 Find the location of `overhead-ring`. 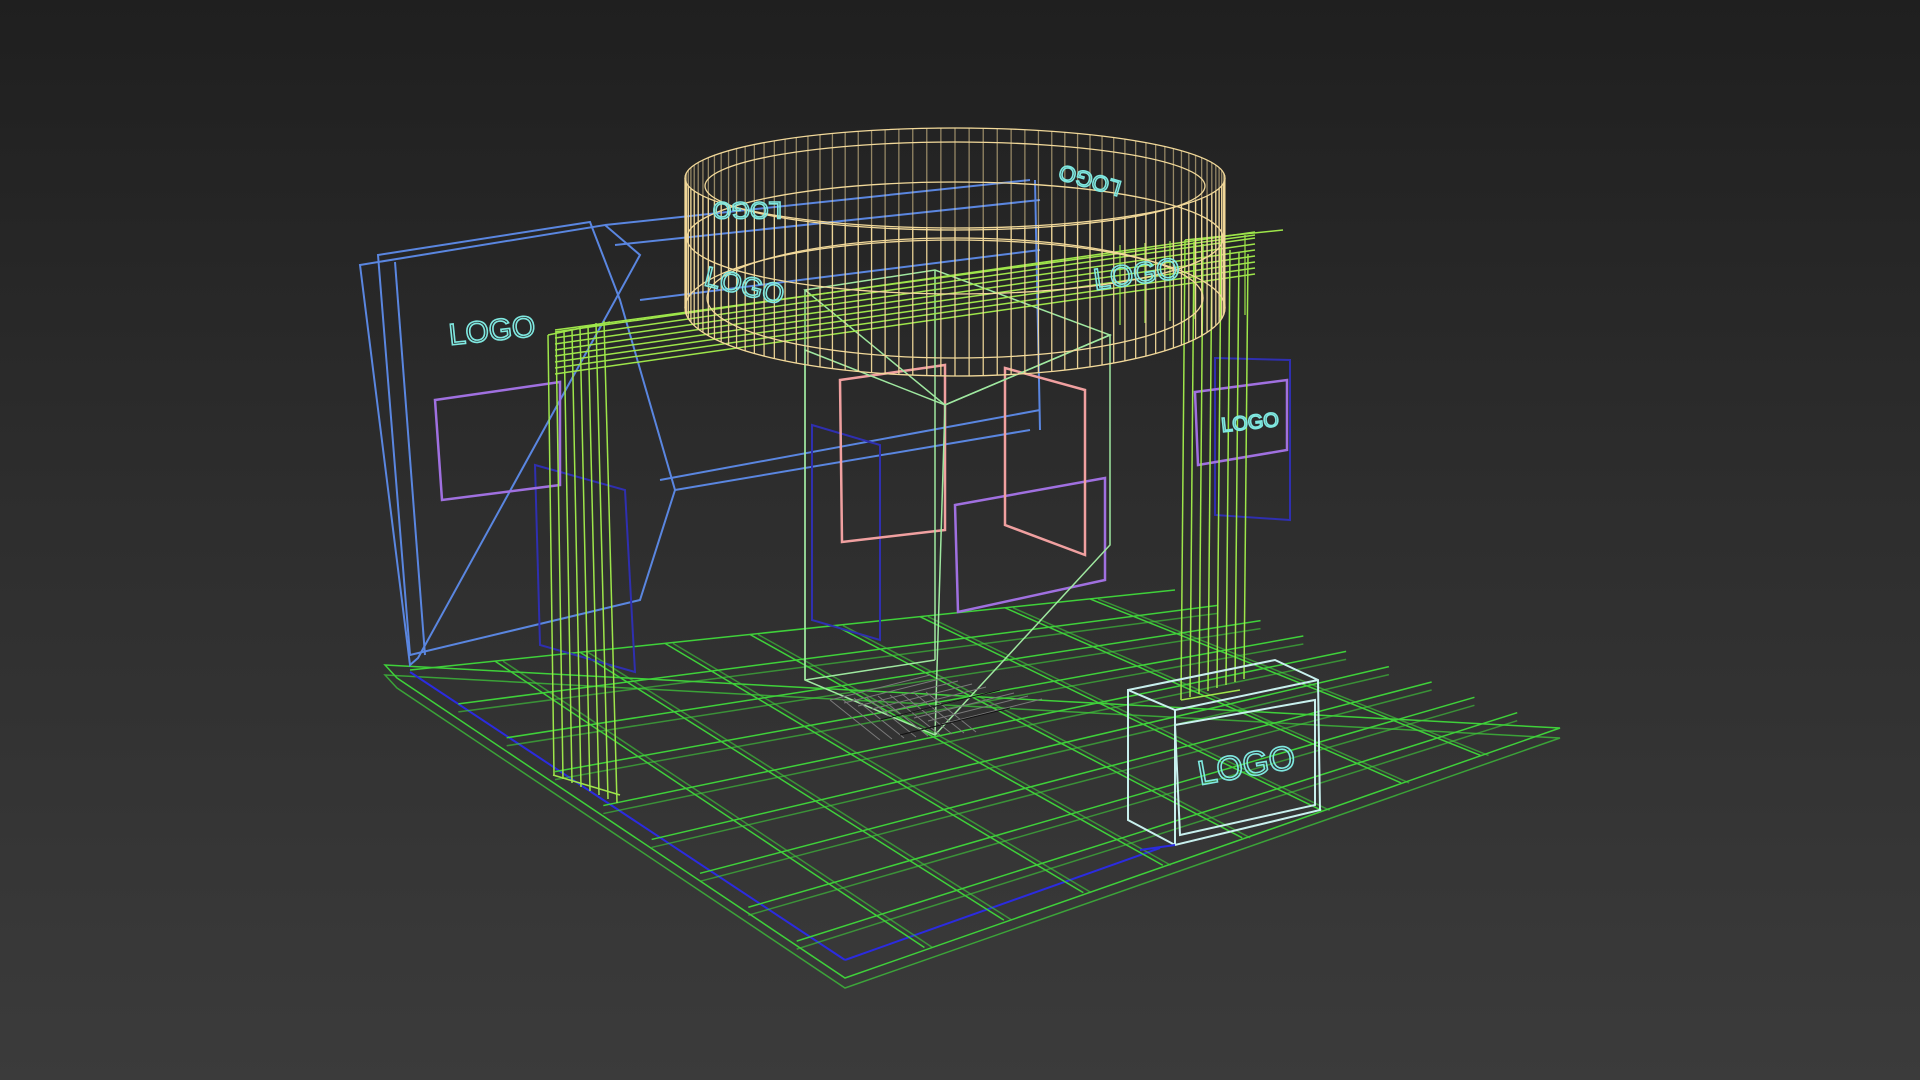

overhead-ring is located at coordinates (955, 252).